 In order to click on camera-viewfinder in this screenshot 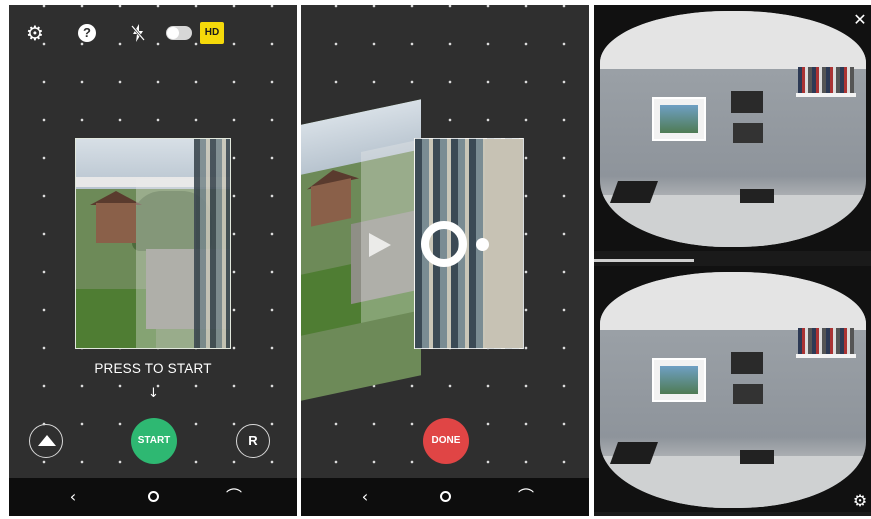, I will do `click(153, 243)`.